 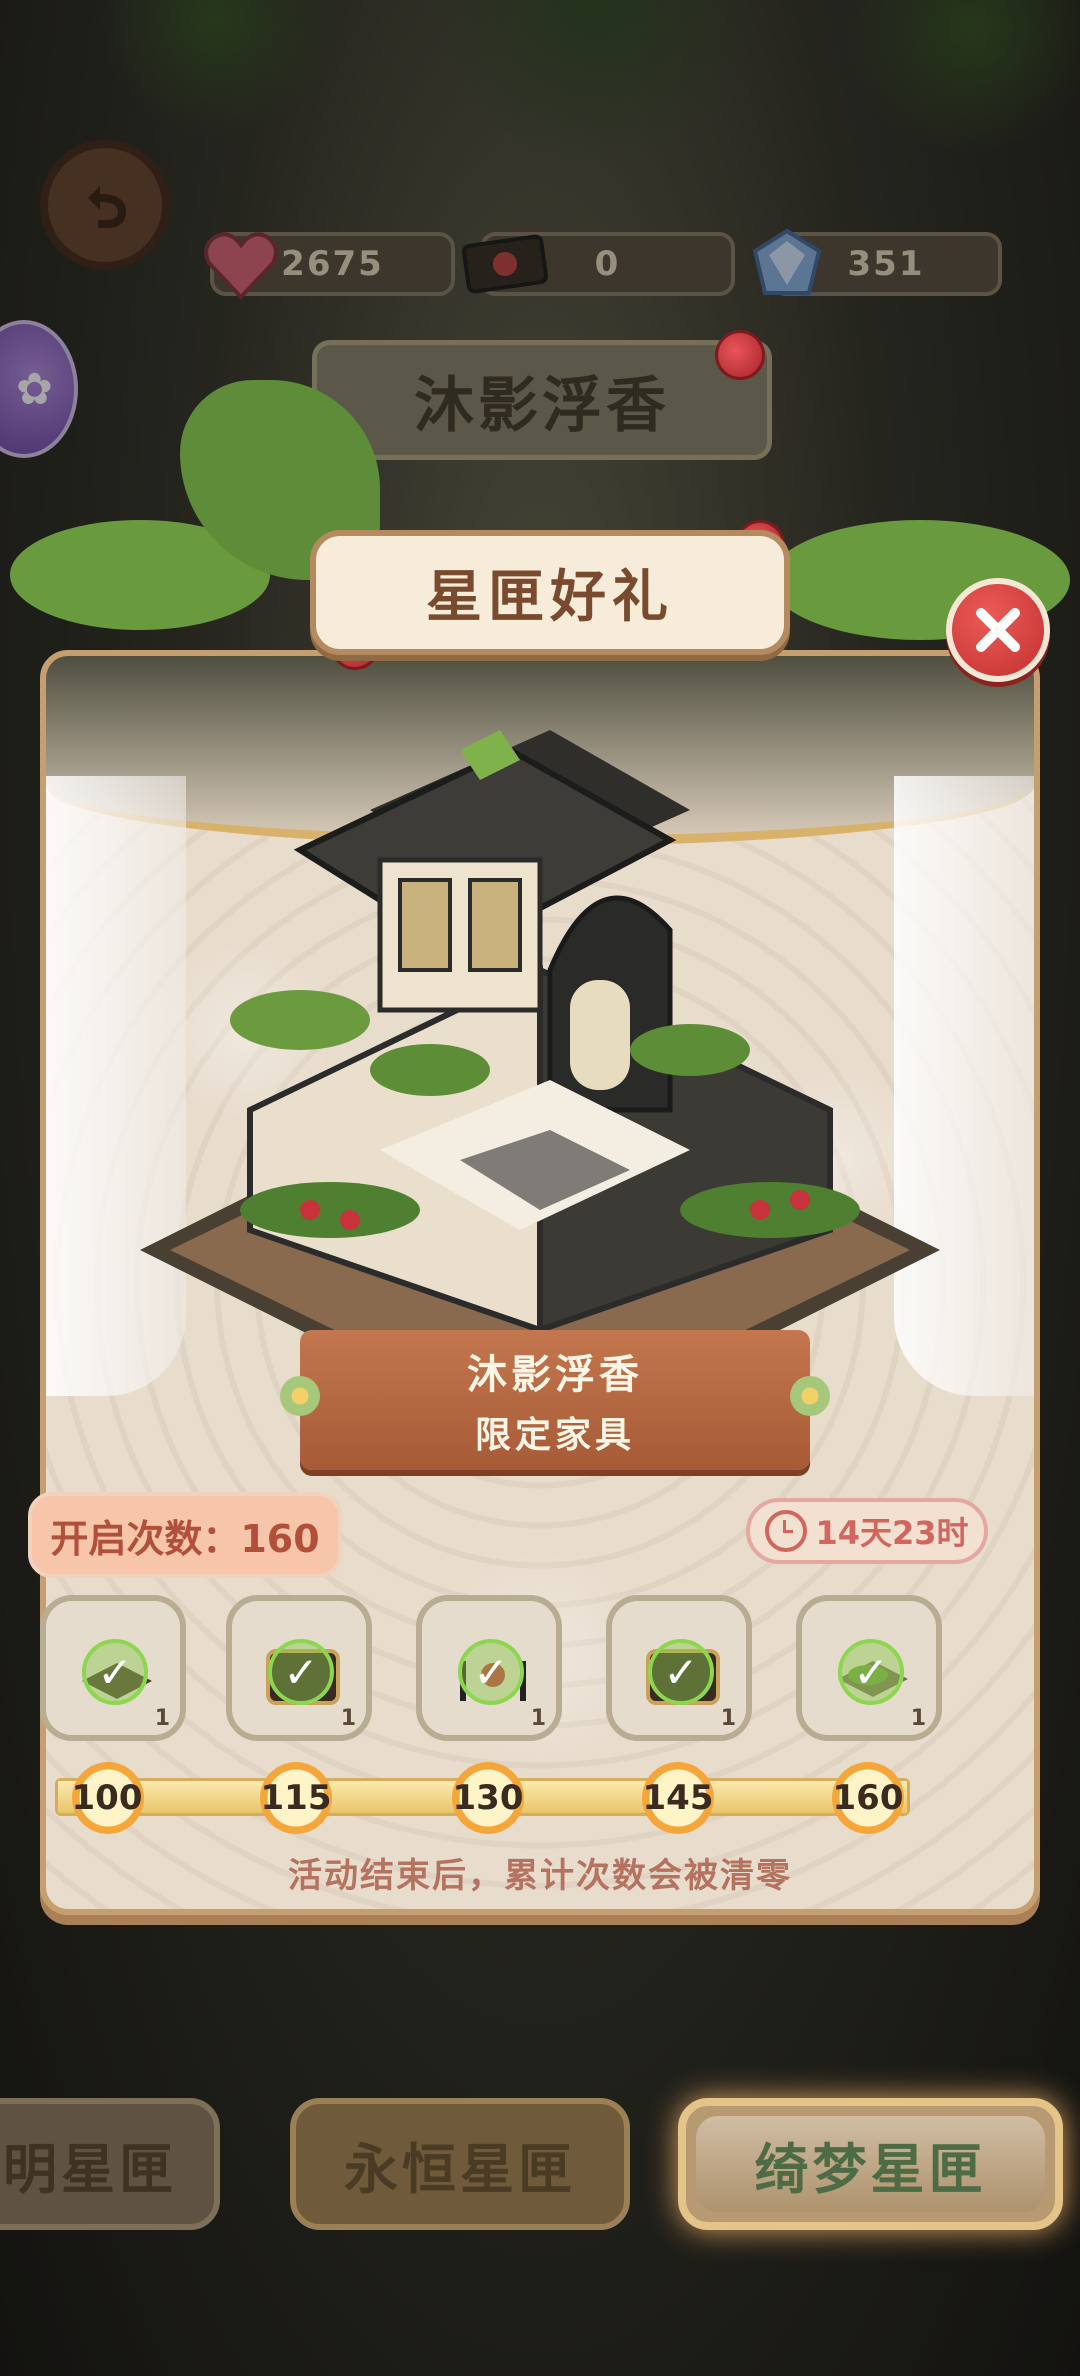 What do you see at coordinates (550, 597) in the screenshot?
I see `modal-title: 星匣好礼` at bounding box center [550, 597].